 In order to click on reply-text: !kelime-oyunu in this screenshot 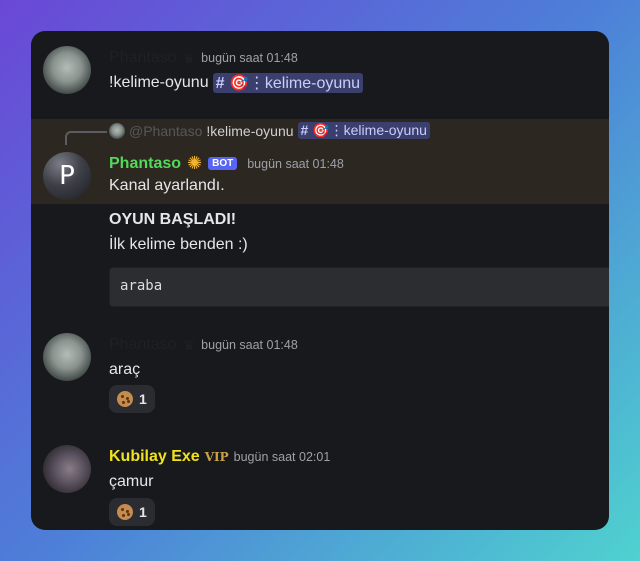, I will do `click(249, 131)`.